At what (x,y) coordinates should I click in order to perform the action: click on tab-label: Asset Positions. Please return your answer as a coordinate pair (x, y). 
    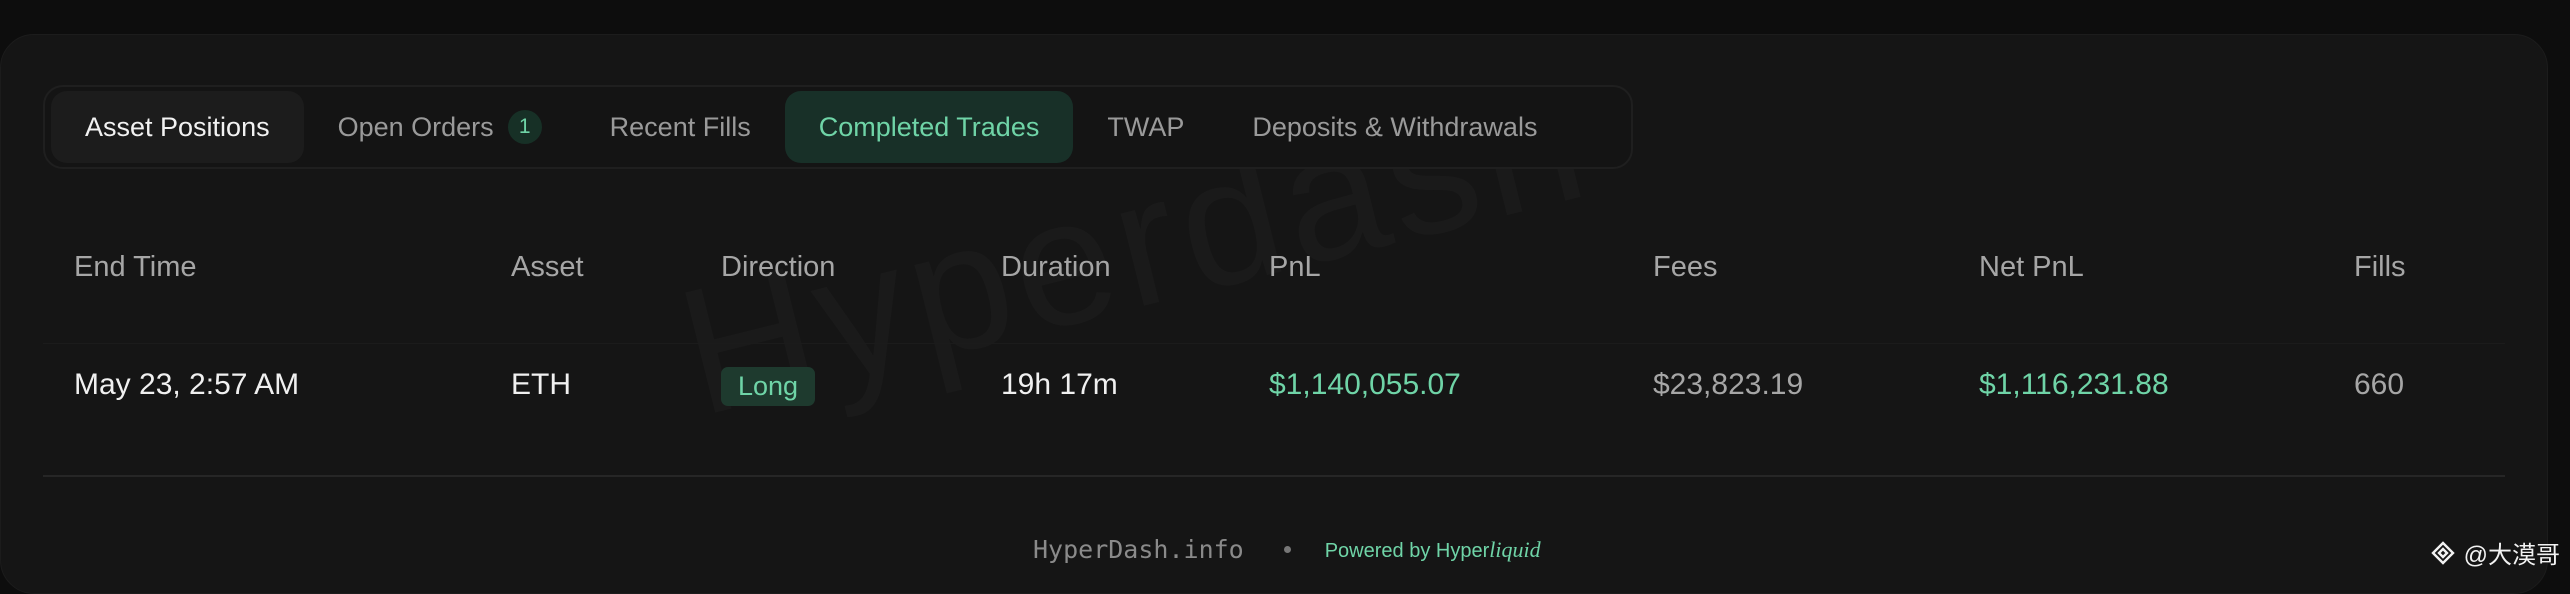
    Looking at the image, I should click on (177, 126).